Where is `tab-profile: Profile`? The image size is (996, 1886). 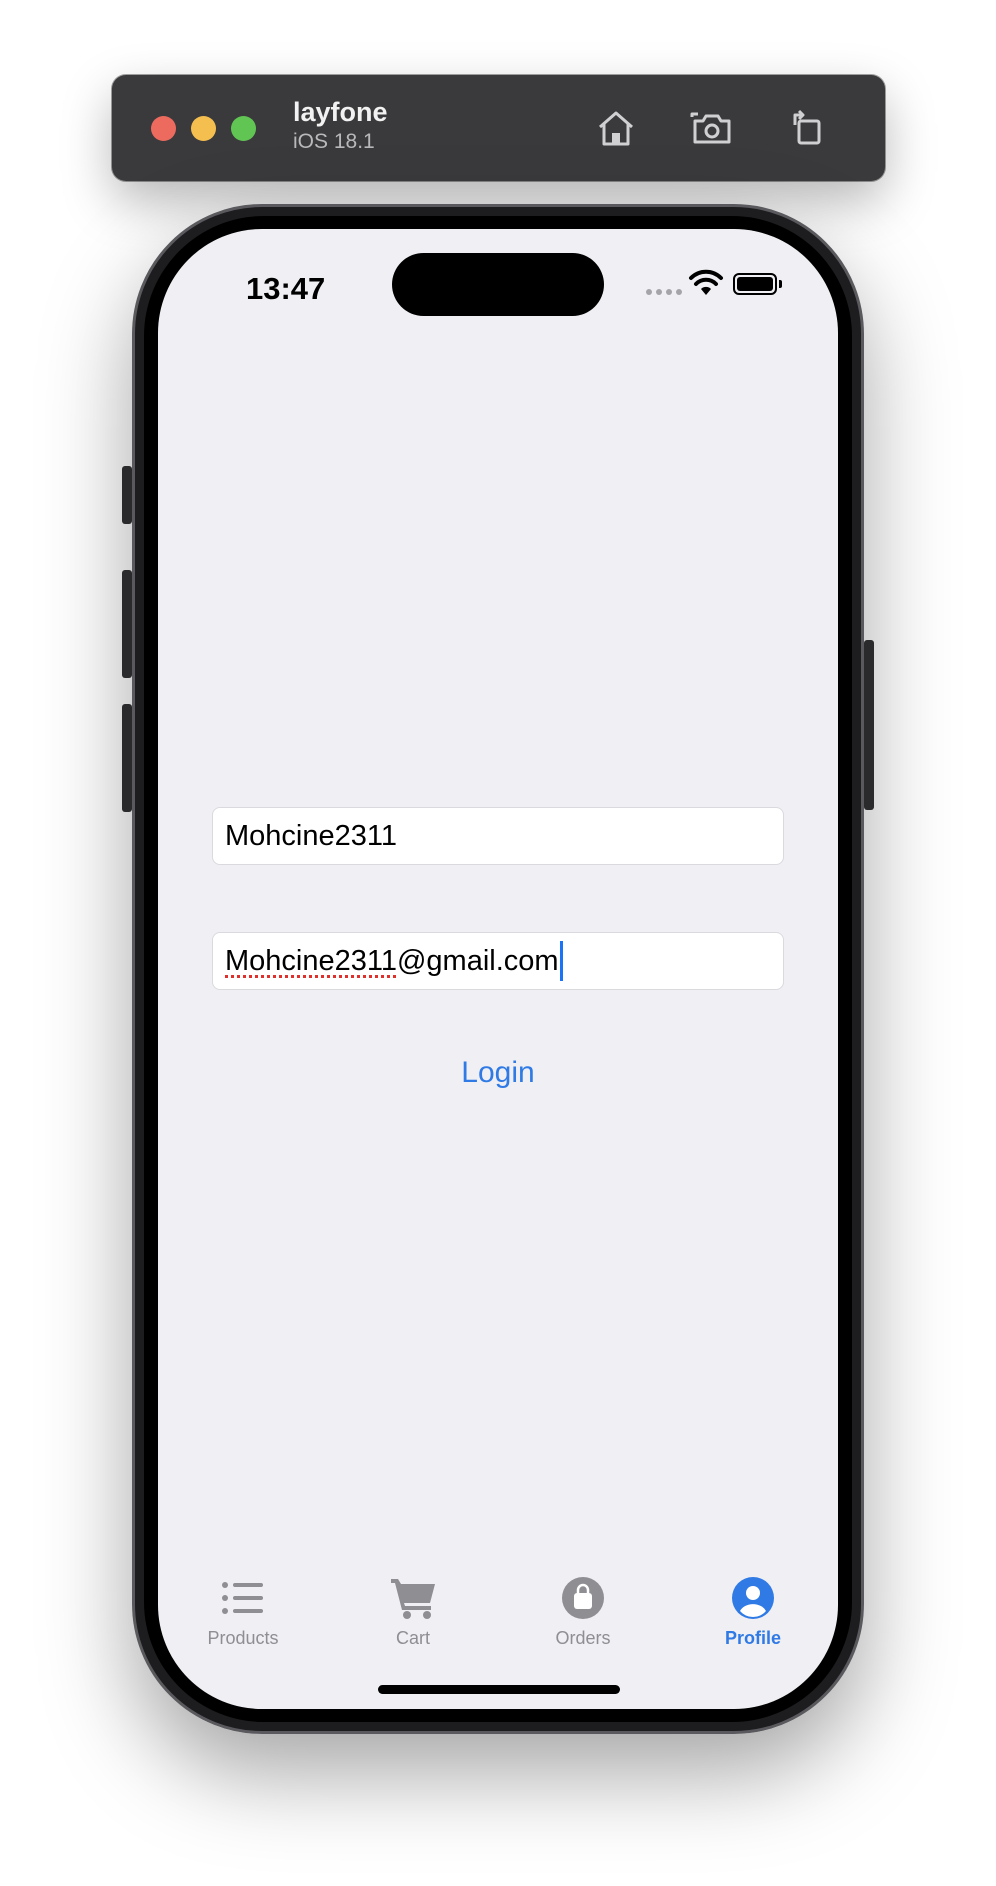 tab-profile: Profile is located at coordinates (753, 1611).